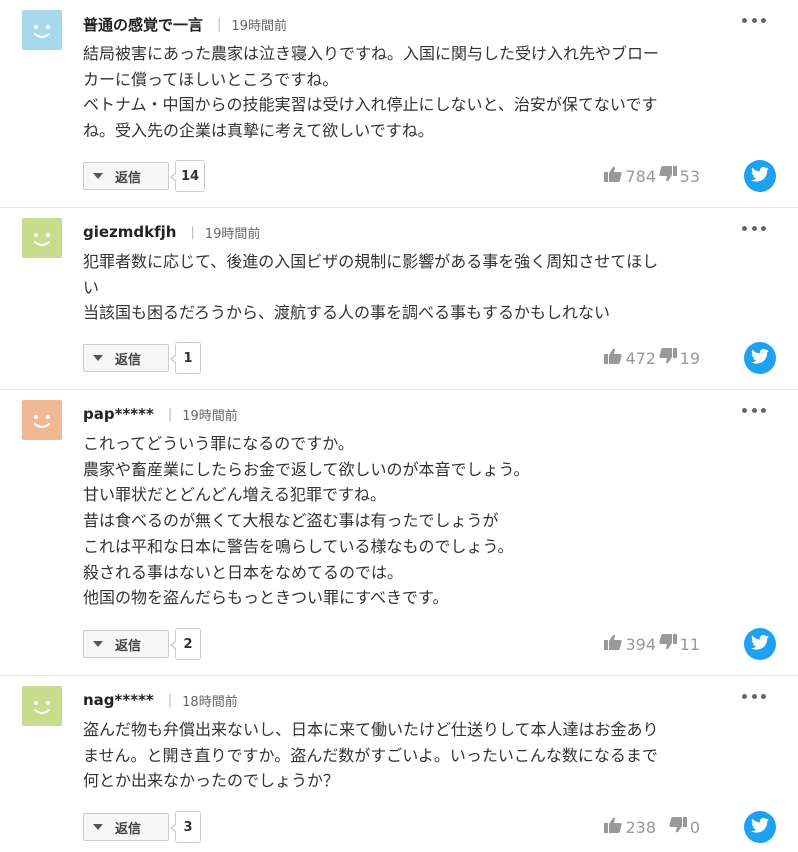 The width and height of the screenshot is (798, 852). Describe the element at coordinates (371, 53) in the screenshot. I see `comment-line: 結局被害にあった農家は泣き寝入りですね。入国に関与した受け入れ先やブロー` at that location.